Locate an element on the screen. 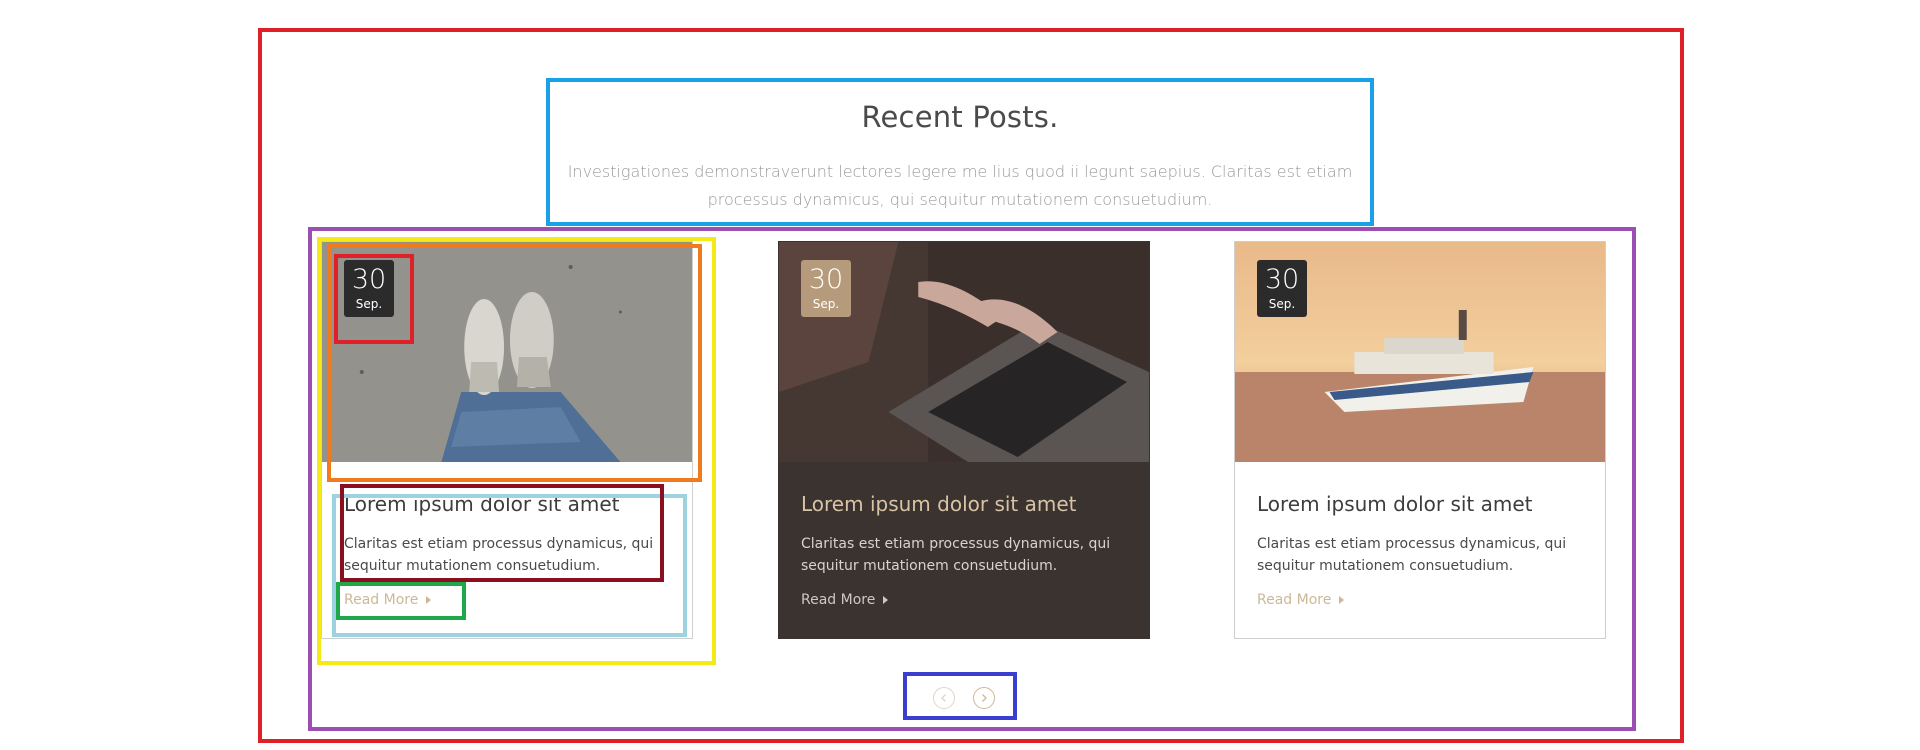 The image size is (1920, 750). carousel-prev-button is located at coordinates (944, 698).